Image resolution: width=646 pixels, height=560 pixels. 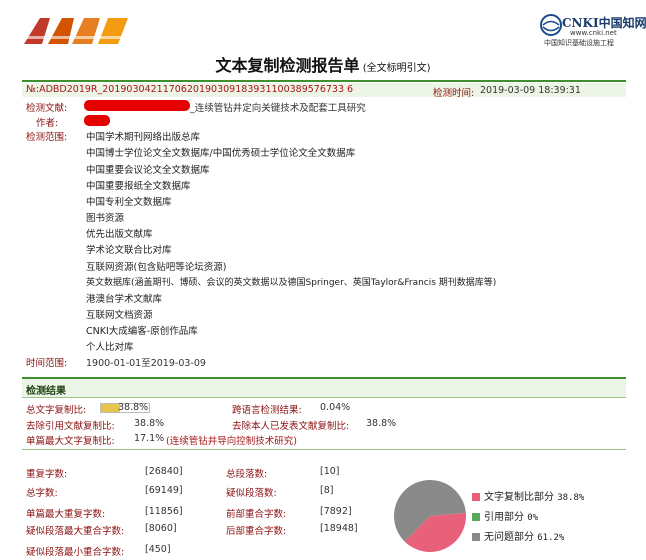 I want to click on total-chars-value: [69149], so click(x=164, y=490).